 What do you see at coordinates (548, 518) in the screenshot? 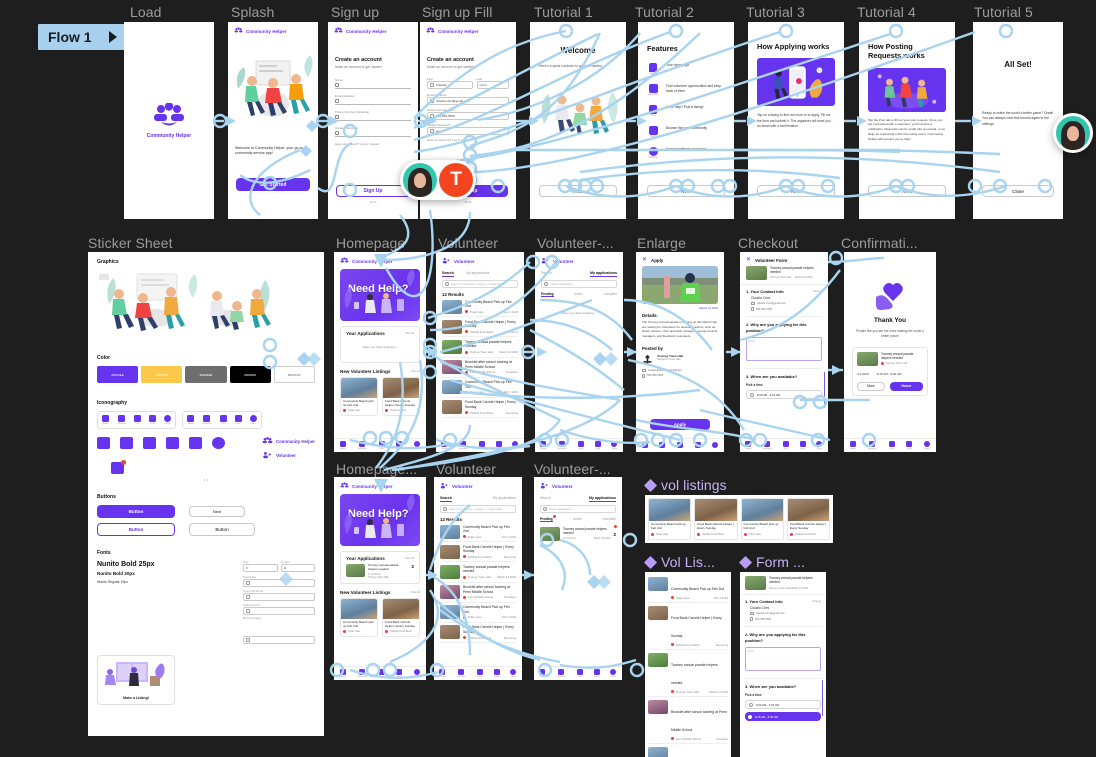
I see `filter-pending: Pending` at bounding box center [548, 518].